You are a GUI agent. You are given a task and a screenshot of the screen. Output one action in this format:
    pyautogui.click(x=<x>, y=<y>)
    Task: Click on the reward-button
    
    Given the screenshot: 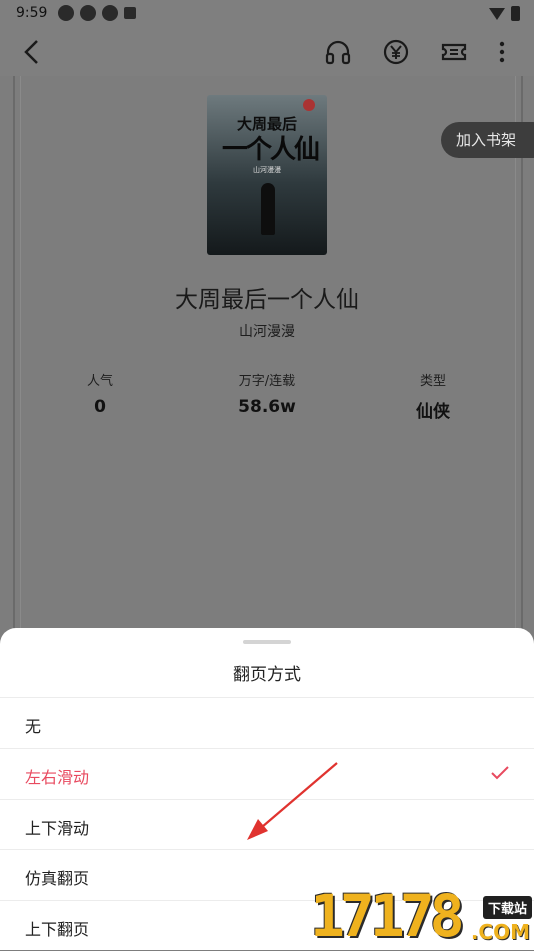 What is the action you would take?
    pyautogui.click(x=396, y=52)
    